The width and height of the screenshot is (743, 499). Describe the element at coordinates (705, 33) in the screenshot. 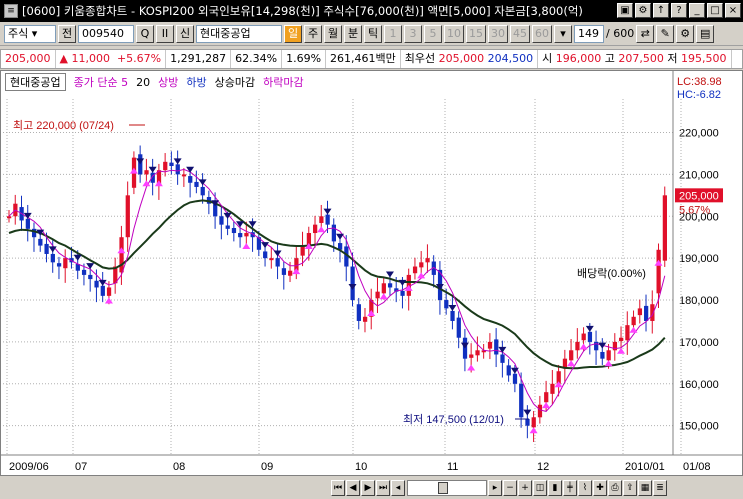

I see `save-icon: ▤` at that location.